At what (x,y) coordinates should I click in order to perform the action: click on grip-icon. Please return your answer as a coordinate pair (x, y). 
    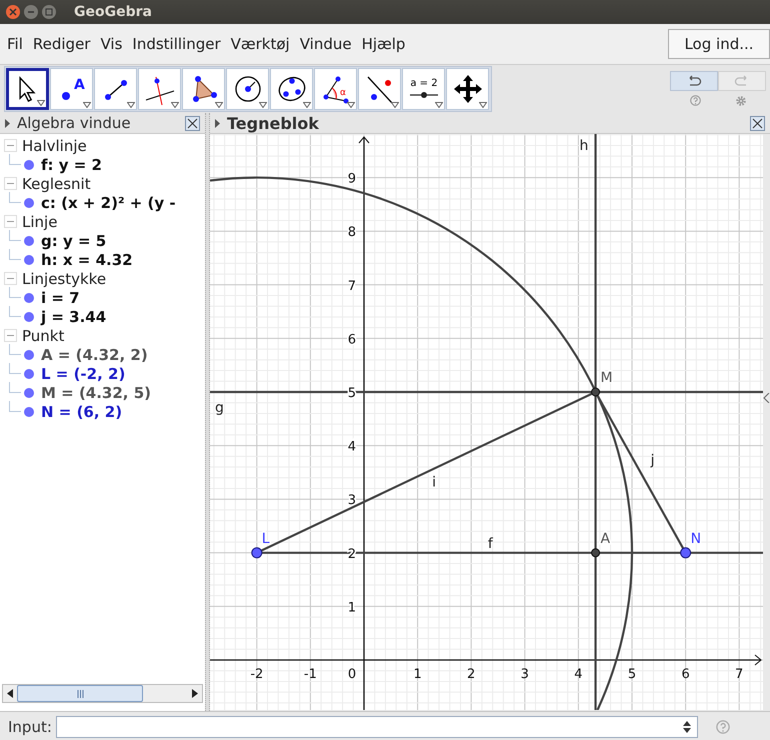
    Looking at the image, I should click on (80, 694).